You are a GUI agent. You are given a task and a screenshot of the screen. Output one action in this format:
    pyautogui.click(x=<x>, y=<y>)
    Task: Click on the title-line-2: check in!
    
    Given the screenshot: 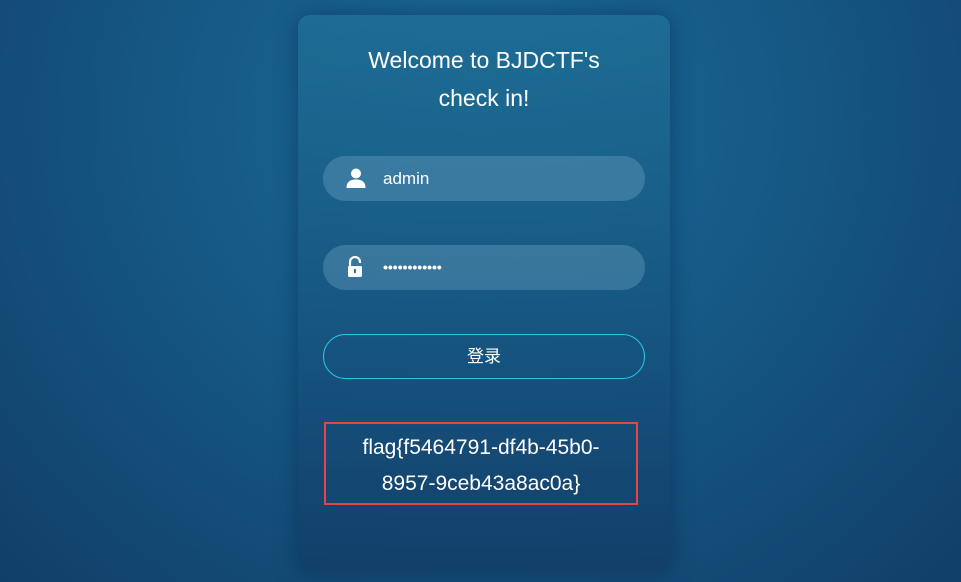 What is the action you would take?
    pyautogui.click(x=484, y=98)
    